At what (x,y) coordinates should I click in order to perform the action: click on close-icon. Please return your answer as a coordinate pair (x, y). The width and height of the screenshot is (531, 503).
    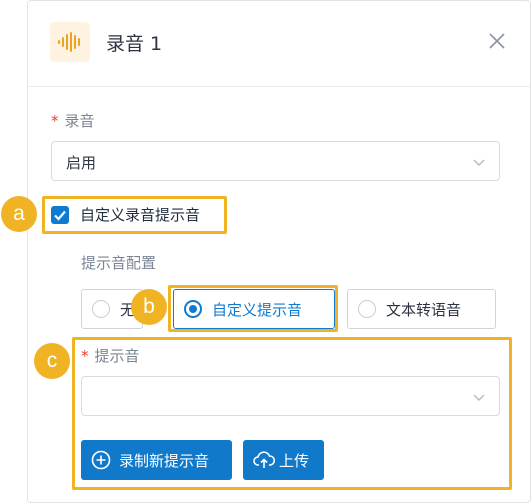
    Looking at the image, I should click on (497, 41).